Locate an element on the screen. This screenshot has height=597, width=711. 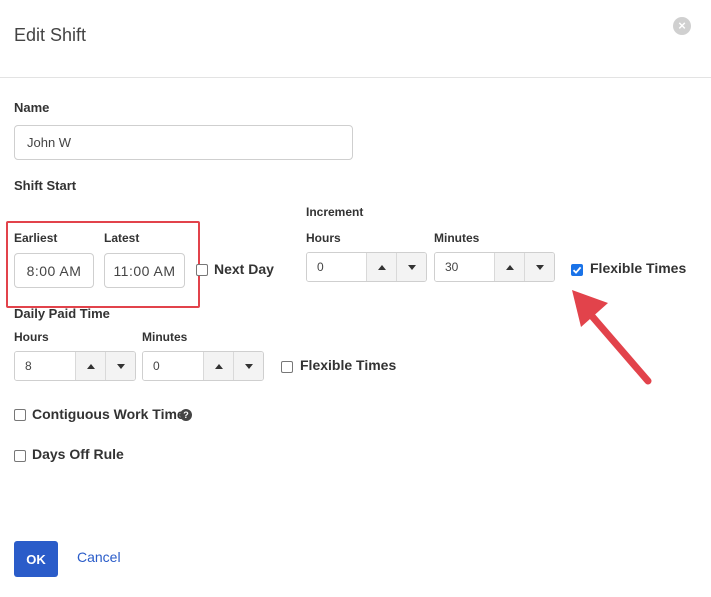
increment-minutes-up-button is located at coordinates (509, 267).